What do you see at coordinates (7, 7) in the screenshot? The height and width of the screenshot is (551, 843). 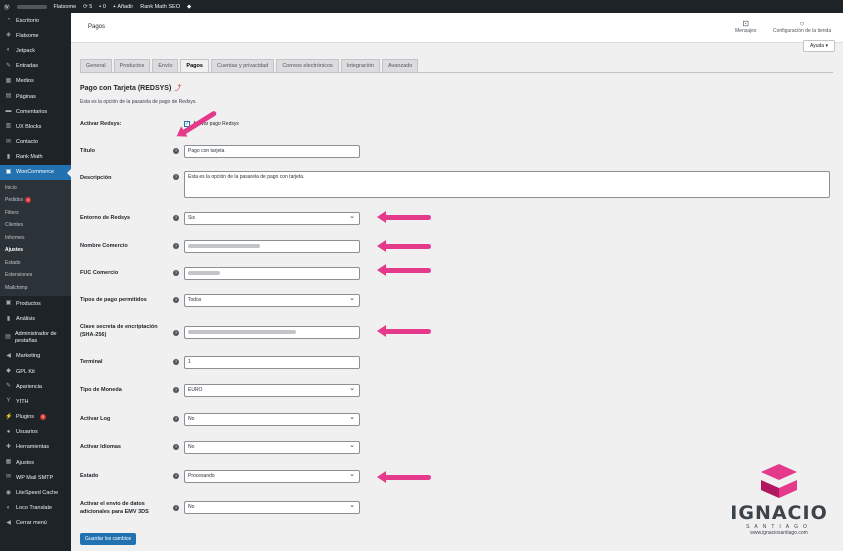 I see `wordpress-icon: Ⓦ` at bounding box center [7, 7].